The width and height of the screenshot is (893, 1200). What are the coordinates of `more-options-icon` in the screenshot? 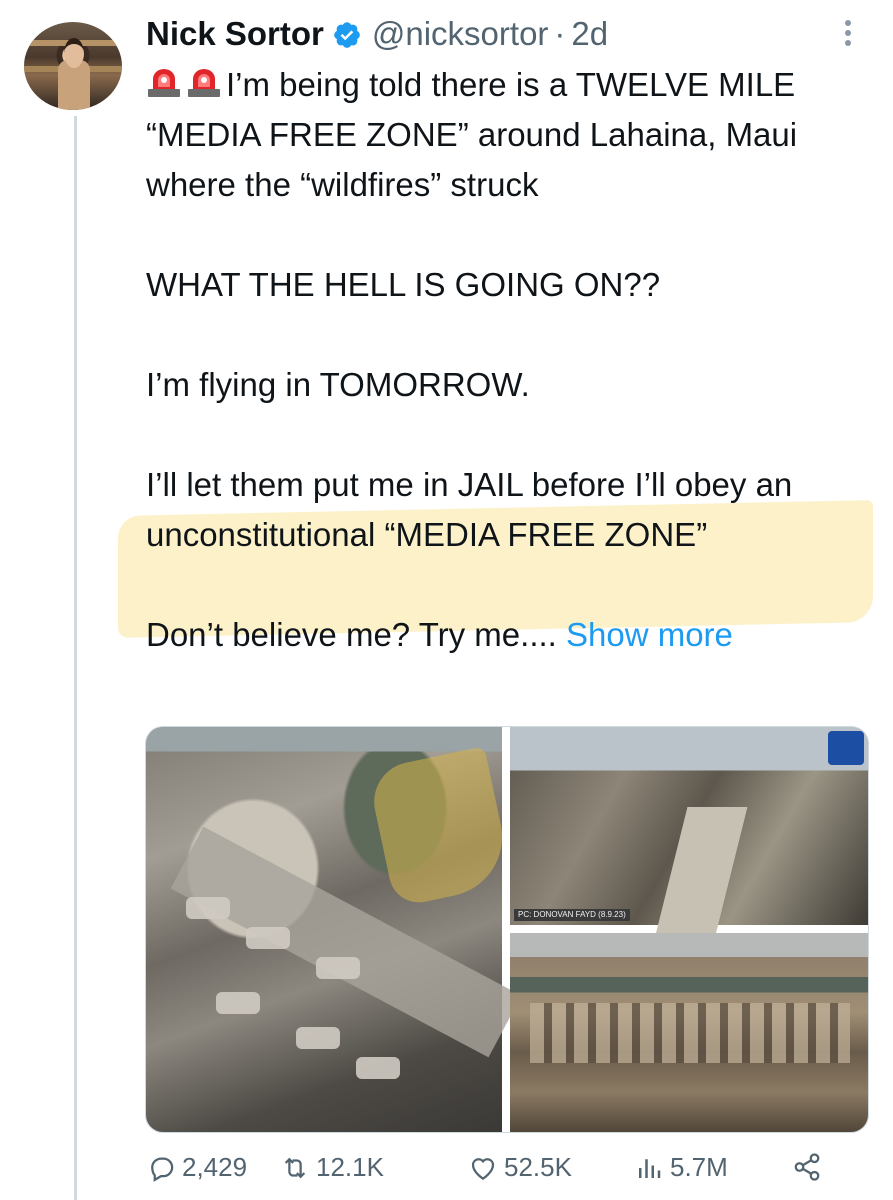 It's located at (848, 34).